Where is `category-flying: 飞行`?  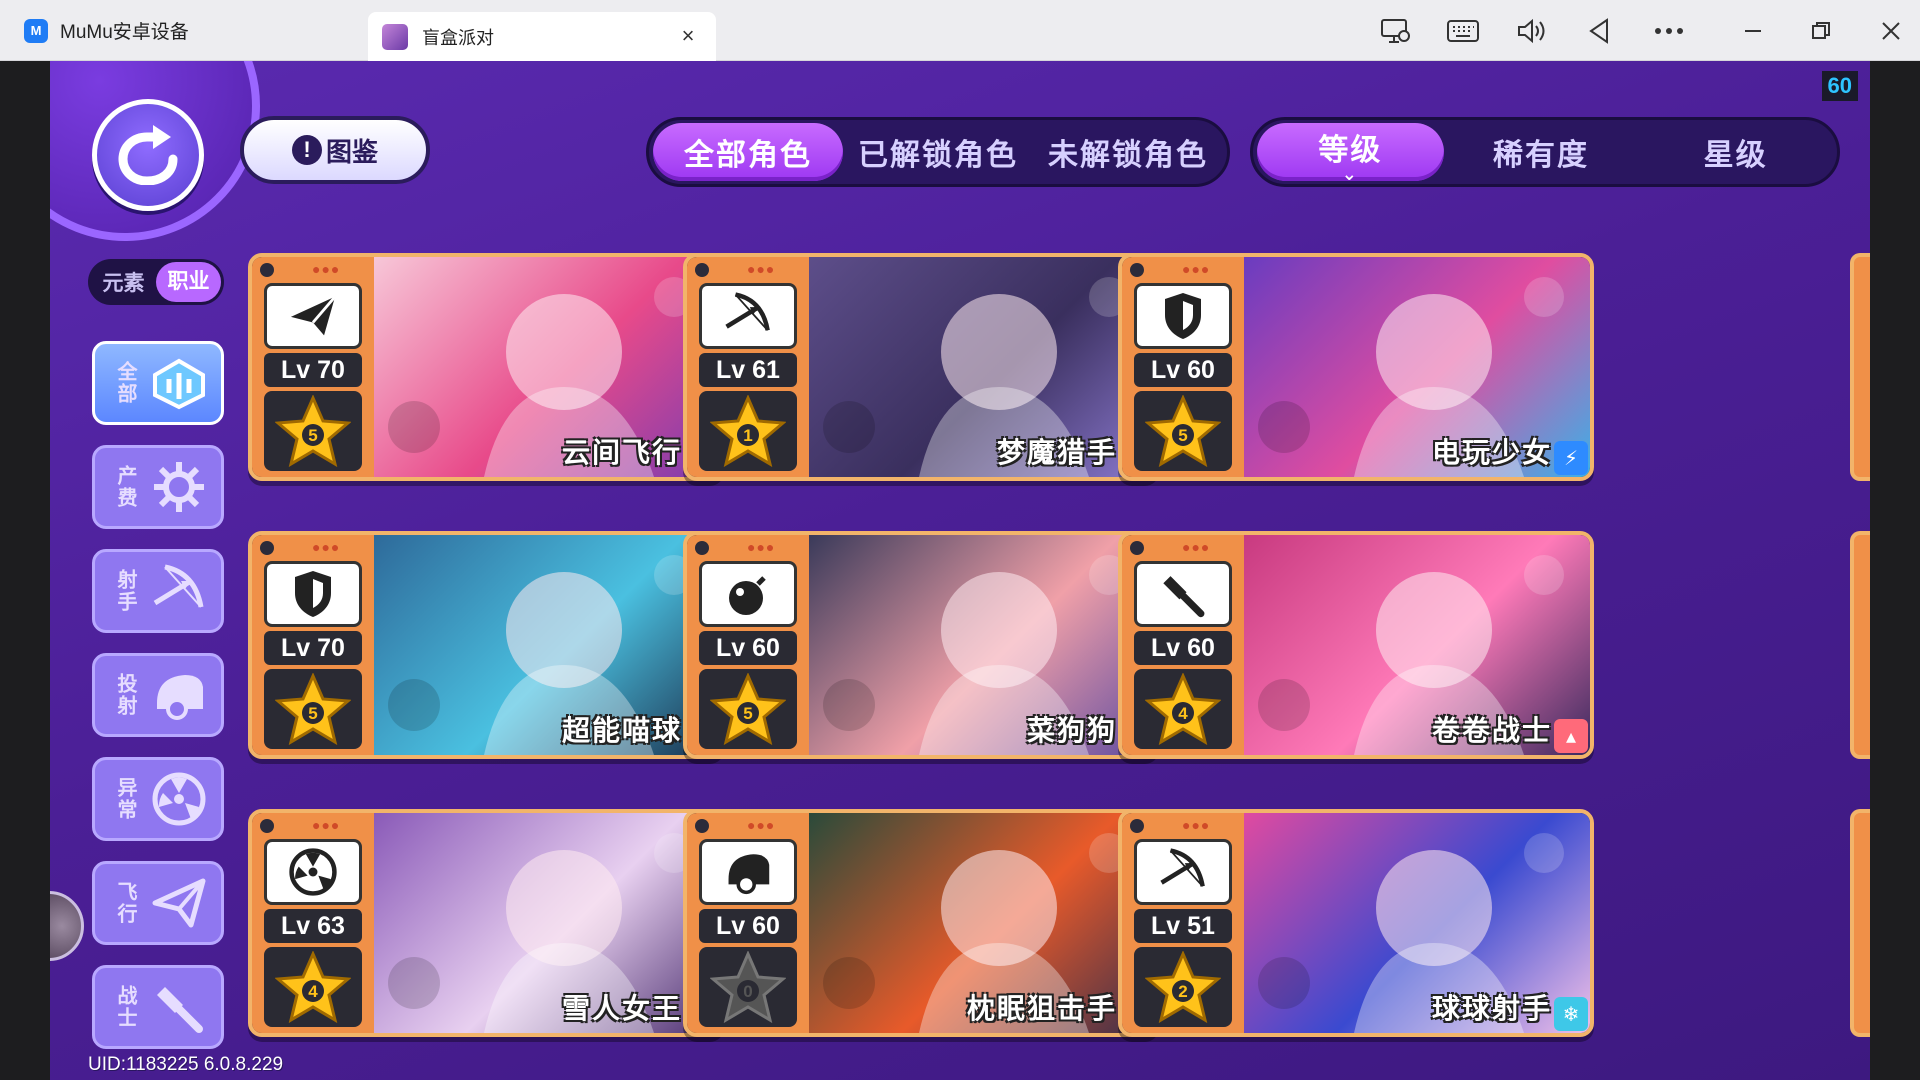 category-flying: 飞行 is located at coordinates (158, 903).